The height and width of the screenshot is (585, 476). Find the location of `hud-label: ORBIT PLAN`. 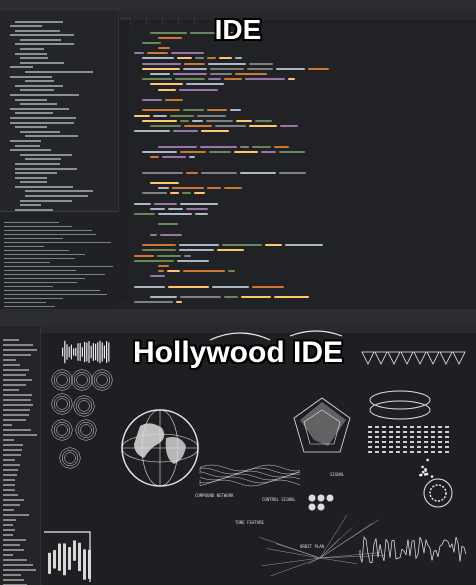

hud-label: ORBIT PLAN is located at coordinates (312, 546).